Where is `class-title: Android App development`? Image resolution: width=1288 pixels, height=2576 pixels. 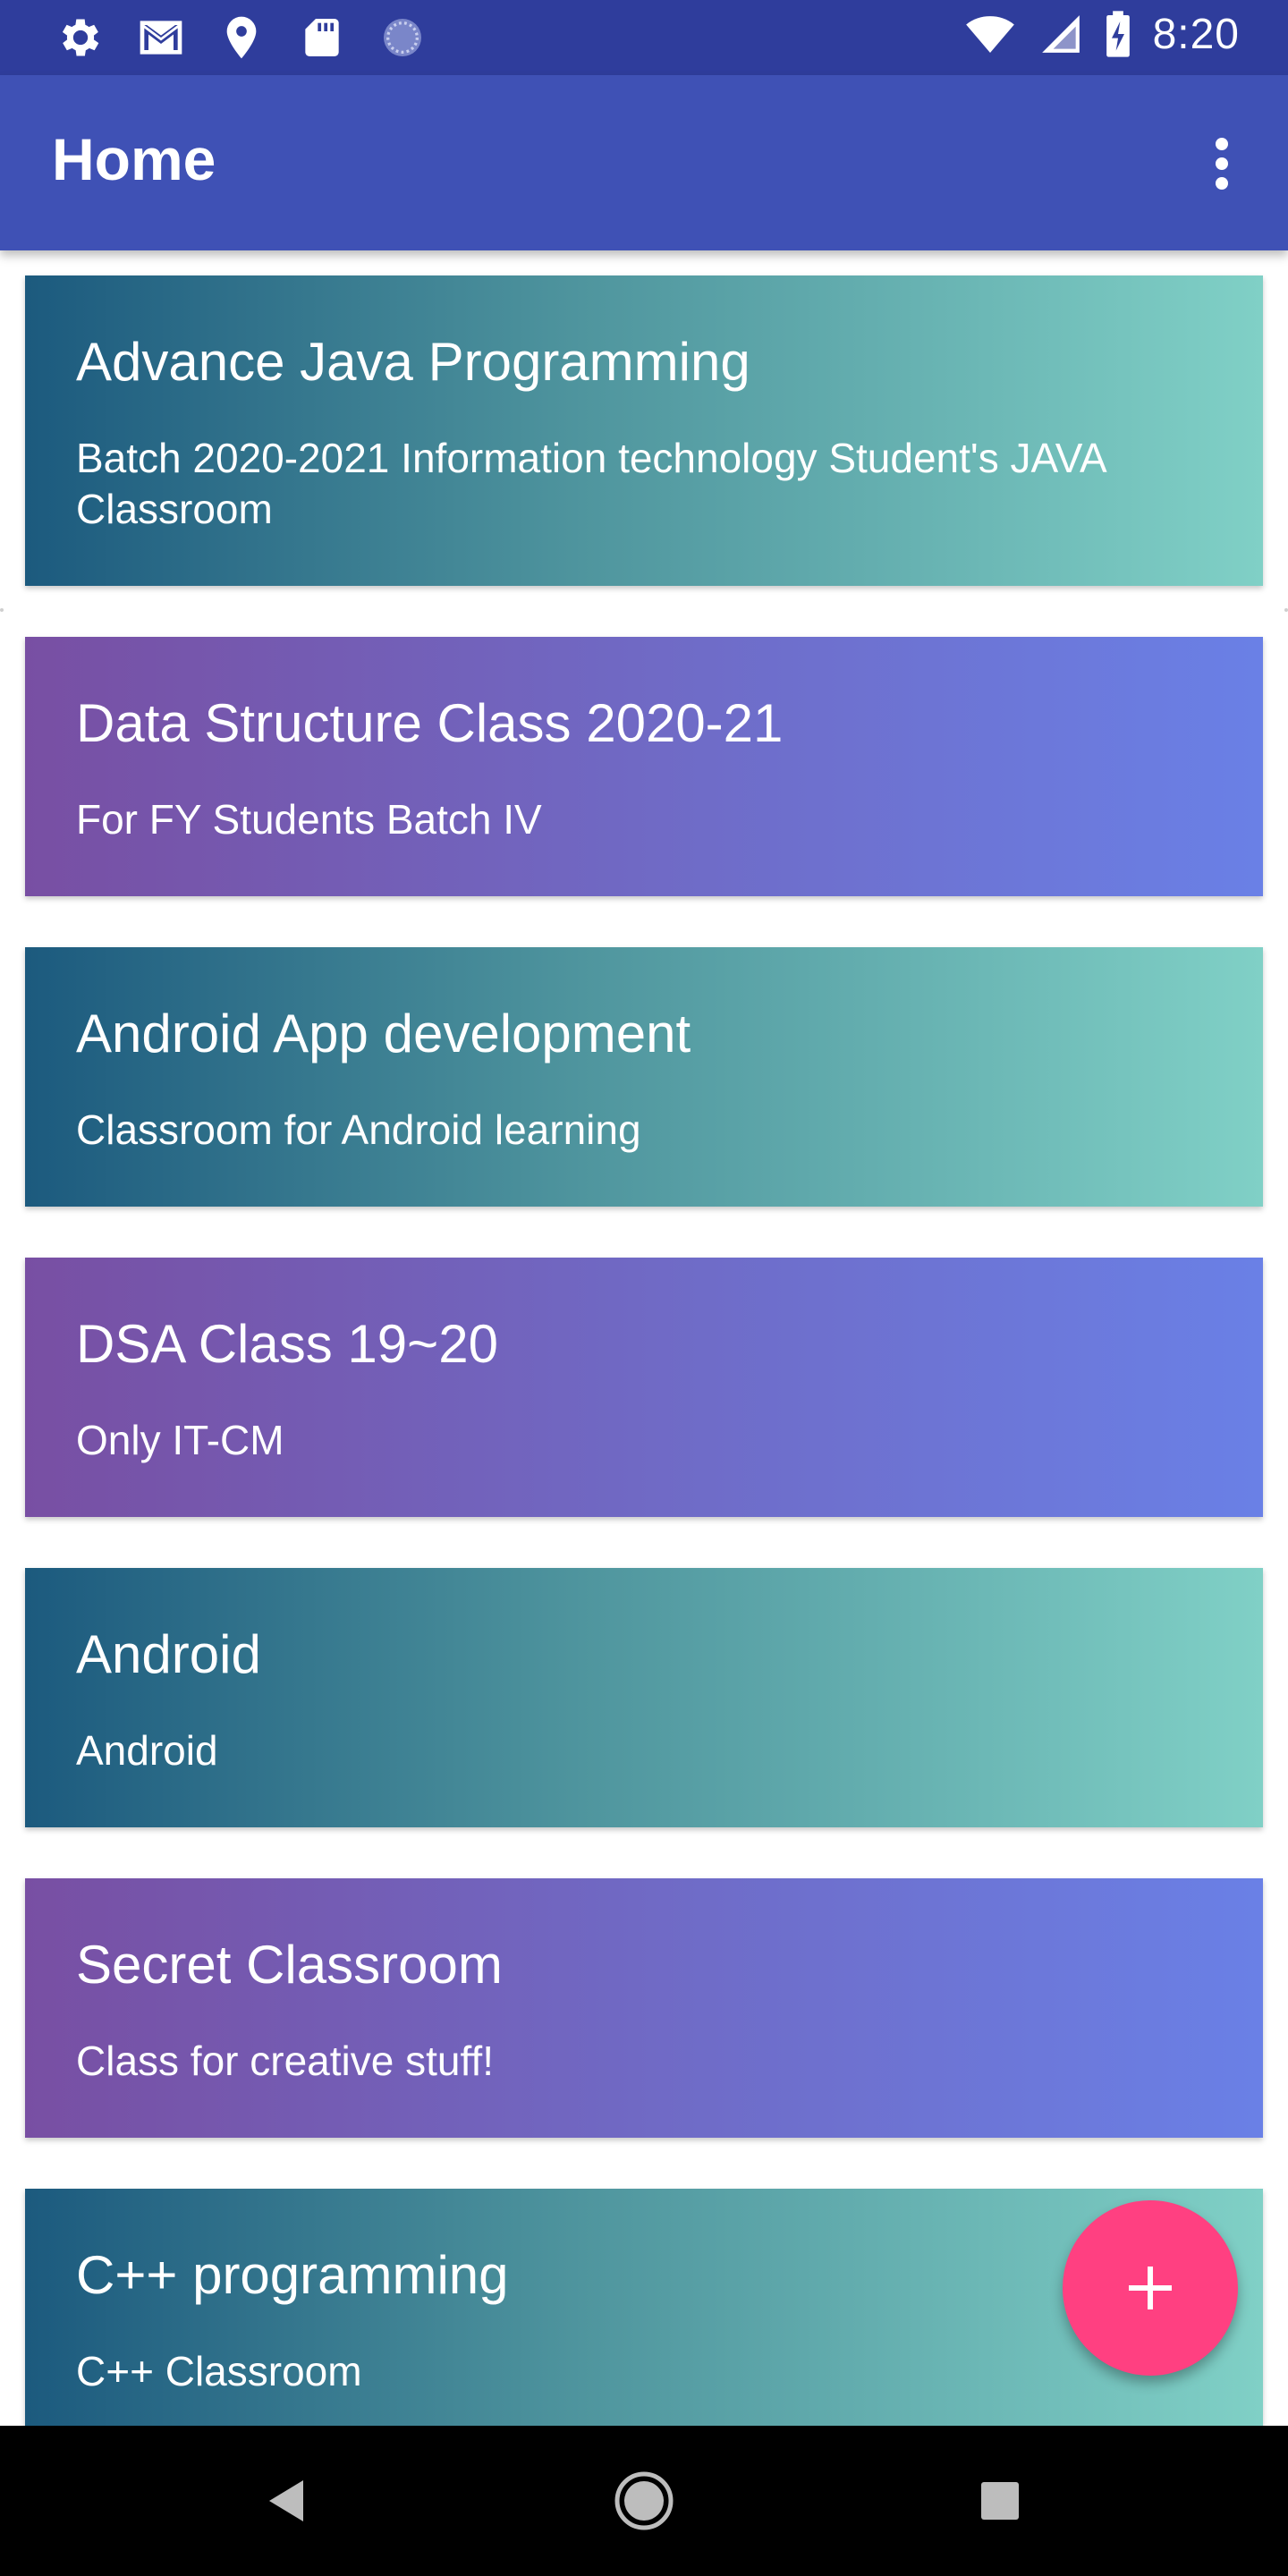
class-title: Android App development is located at coordinates (383, 1033).